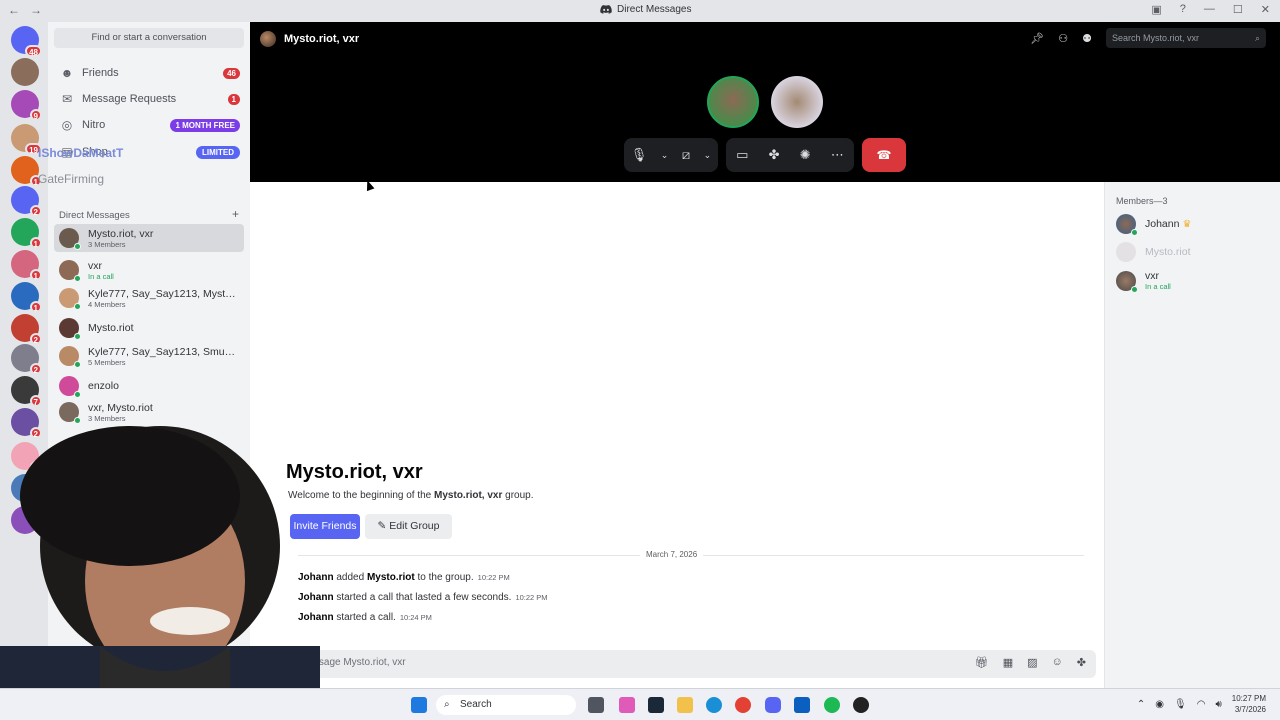  What do you see at coordinates (1183, 9) in the screenshot?
I see `help-icon: ?` at bounding box center [1183, 9].